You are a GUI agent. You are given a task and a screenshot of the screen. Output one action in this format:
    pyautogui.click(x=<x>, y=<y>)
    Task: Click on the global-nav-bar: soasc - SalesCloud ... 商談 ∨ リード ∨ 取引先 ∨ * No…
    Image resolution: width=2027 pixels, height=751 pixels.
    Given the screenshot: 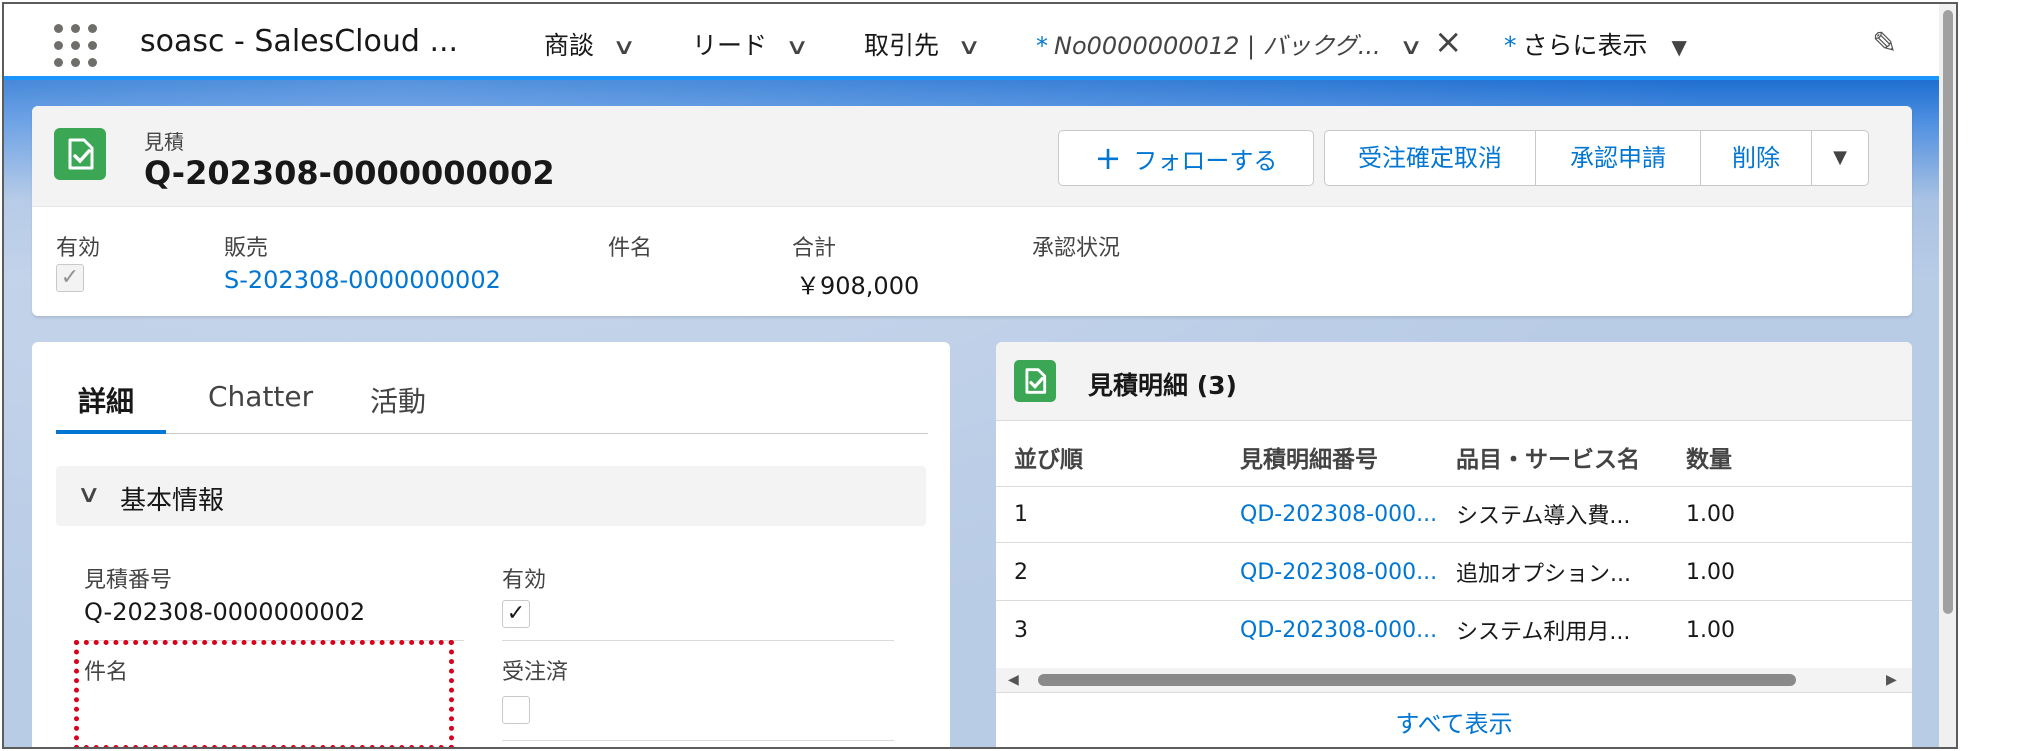 What is the action you would take?
    pyautogui.click(x=971, y=42)
    